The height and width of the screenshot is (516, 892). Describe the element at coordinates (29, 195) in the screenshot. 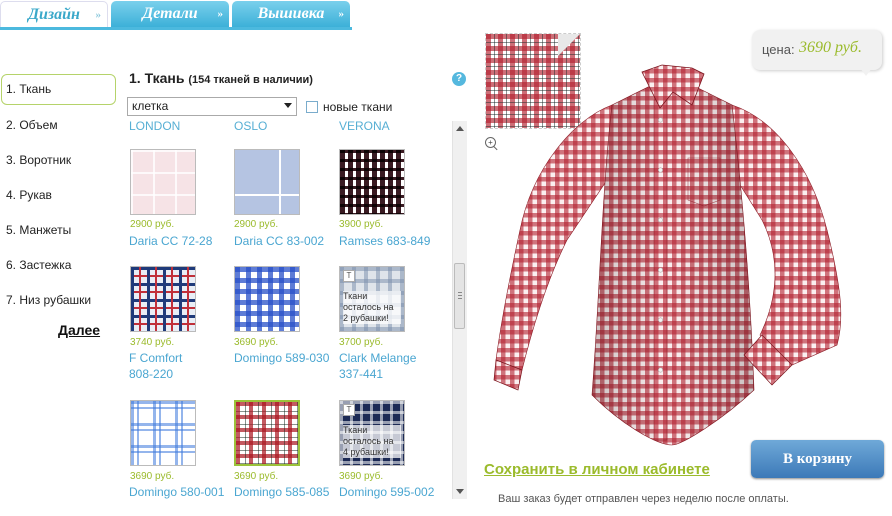

I see `step-sleeve: 4. Рукав` at that location.